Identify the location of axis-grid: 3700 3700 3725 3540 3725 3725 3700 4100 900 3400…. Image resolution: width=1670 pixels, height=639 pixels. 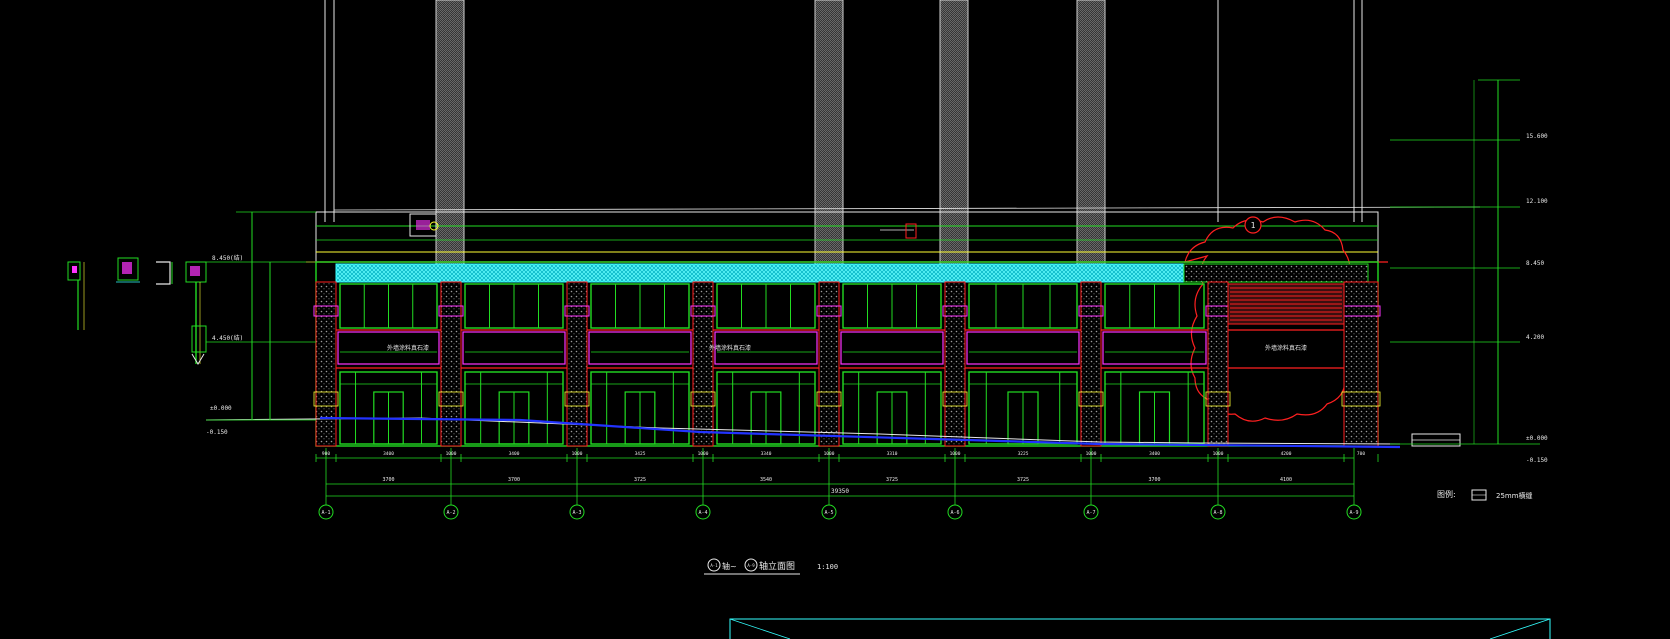
(847, 484).